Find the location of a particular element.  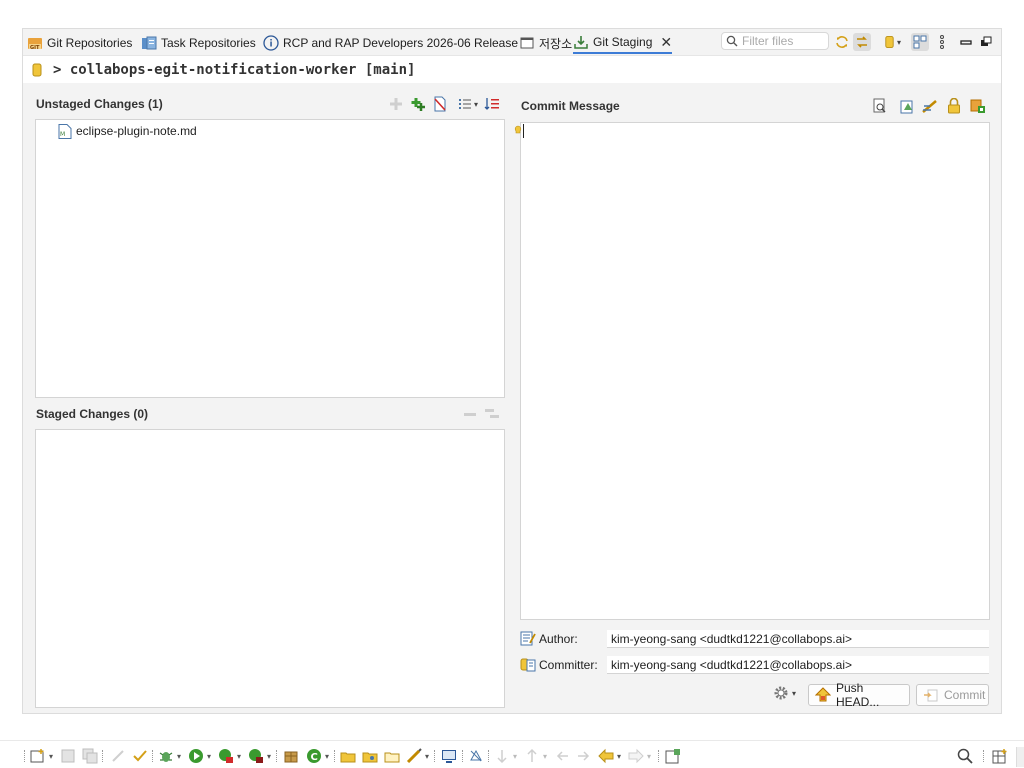

filter-files-box is located at coordinates (775, 41).